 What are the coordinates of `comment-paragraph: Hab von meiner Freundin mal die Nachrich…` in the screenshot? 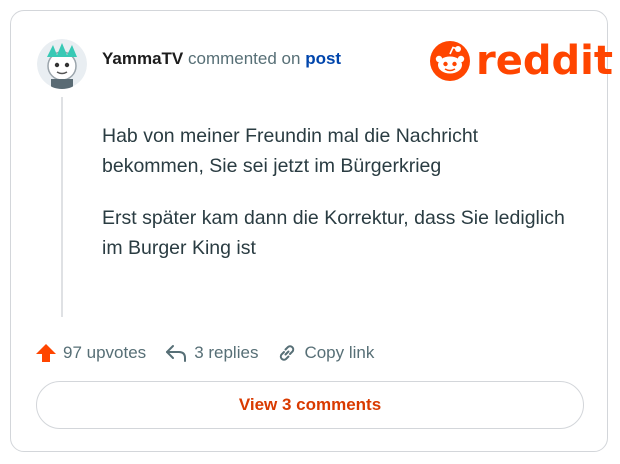 It's located at (290, 151).